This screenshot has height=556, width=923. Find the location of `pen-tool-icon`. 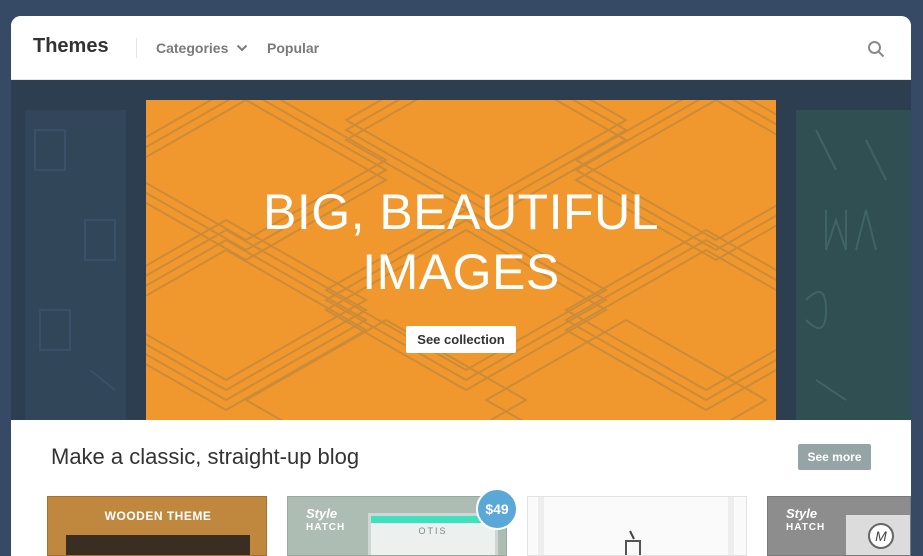

pen-tool-icon is located at coordinates (633, 542).